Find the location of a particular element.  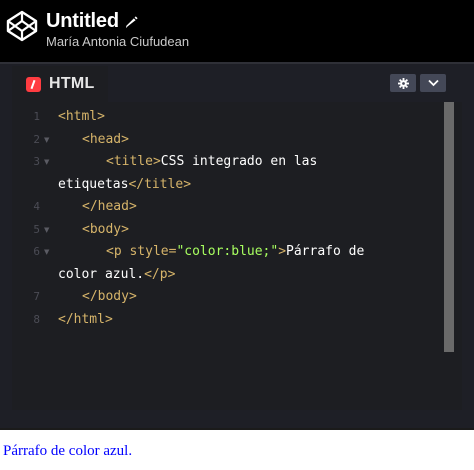

editor-tab-buttons is located at coordinates (418, 83).